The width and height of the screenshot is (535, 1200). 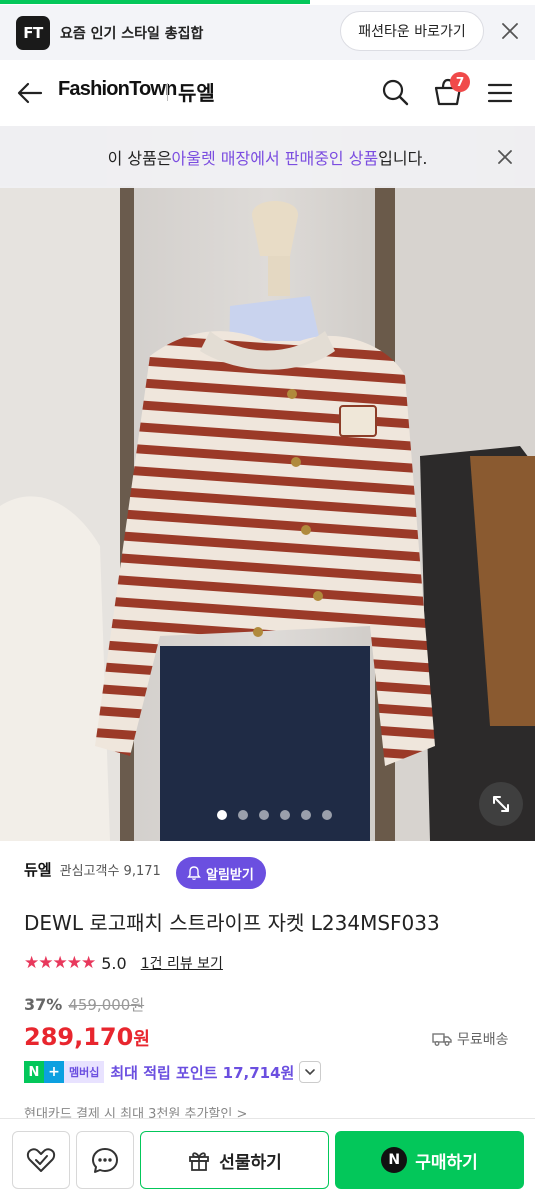 I want to click on notification-subscribe-button: 알림받기, so click(x=221, y=873).